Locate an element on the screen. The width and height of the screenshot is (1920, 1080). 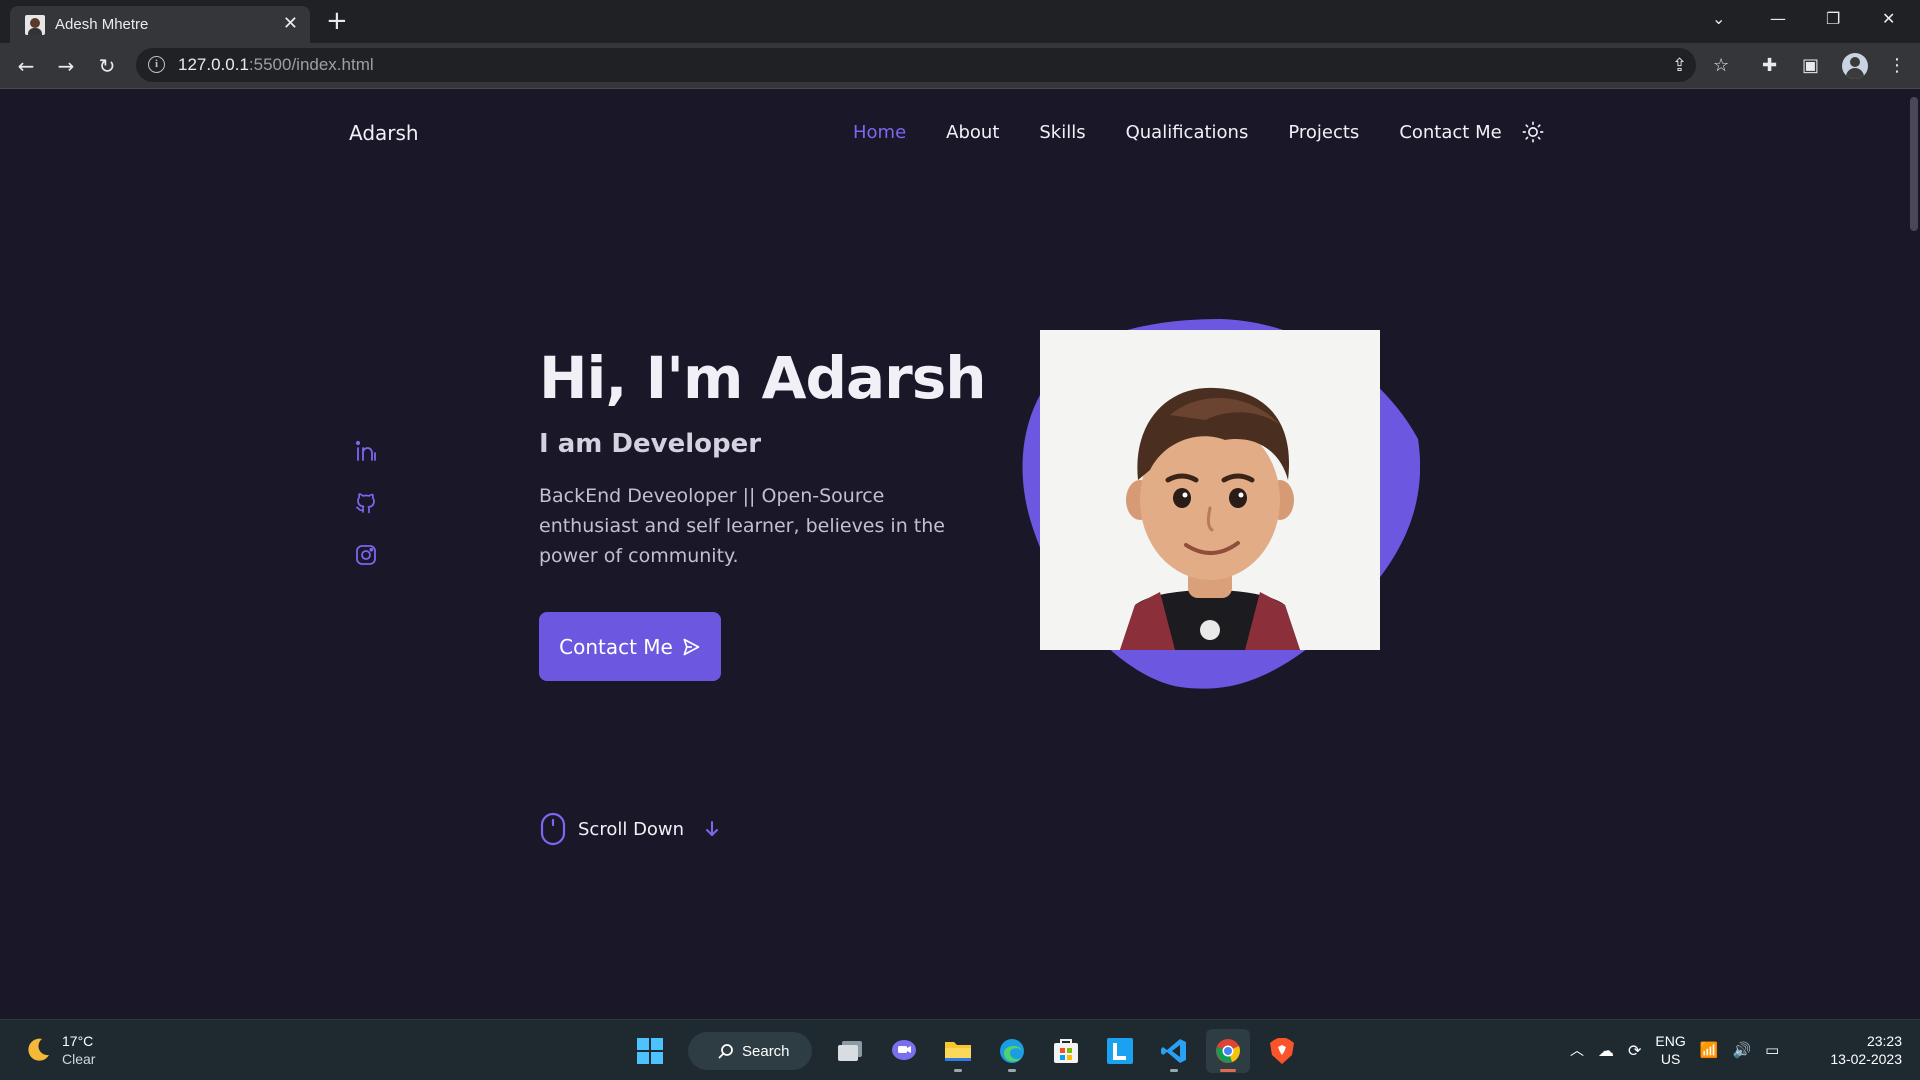
task-view-button is located at coordinates (850, 1051).